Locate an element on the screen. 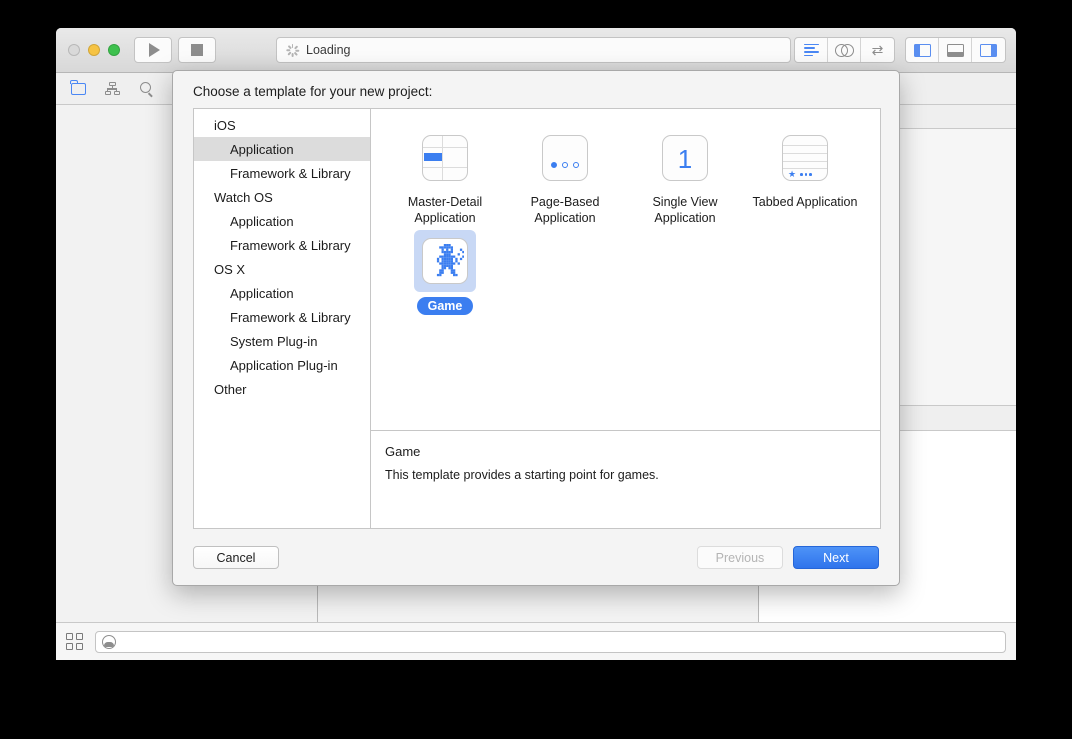 Image resolution: width=1072 pixels, height=739 pixels. master-detail-icon is located at coordinates (445, 158).